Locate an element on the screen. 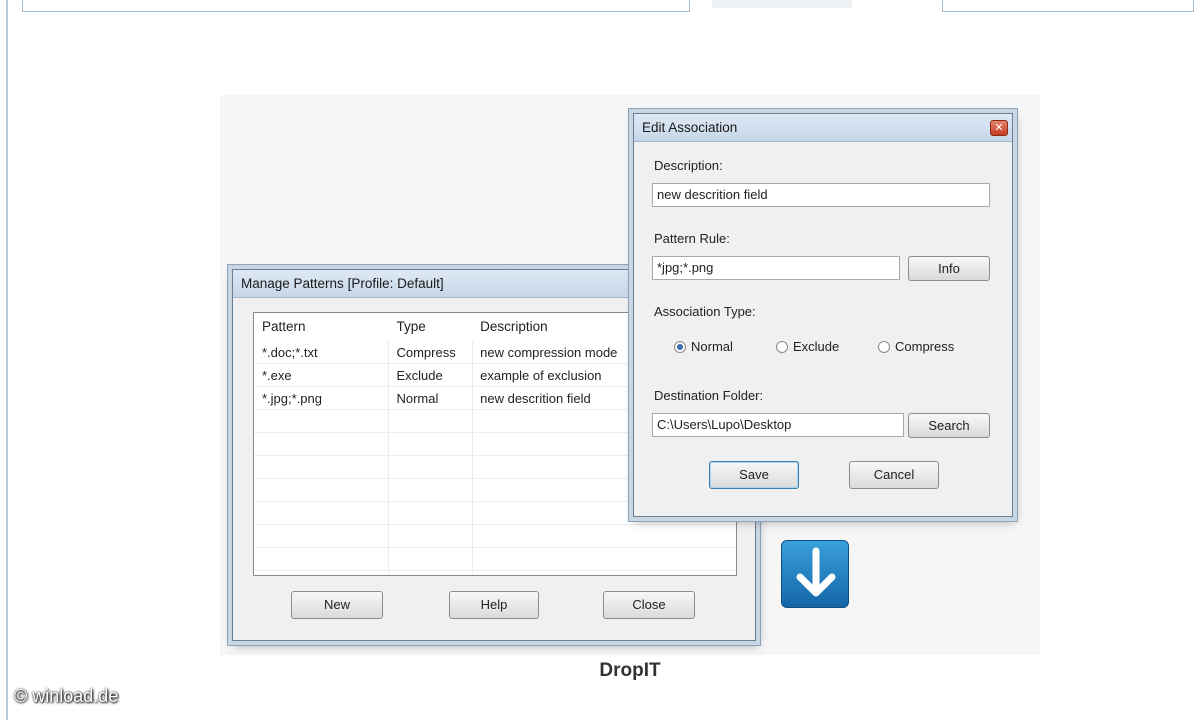  cell-pattern: *.exe is located at coordinates (277, 375).